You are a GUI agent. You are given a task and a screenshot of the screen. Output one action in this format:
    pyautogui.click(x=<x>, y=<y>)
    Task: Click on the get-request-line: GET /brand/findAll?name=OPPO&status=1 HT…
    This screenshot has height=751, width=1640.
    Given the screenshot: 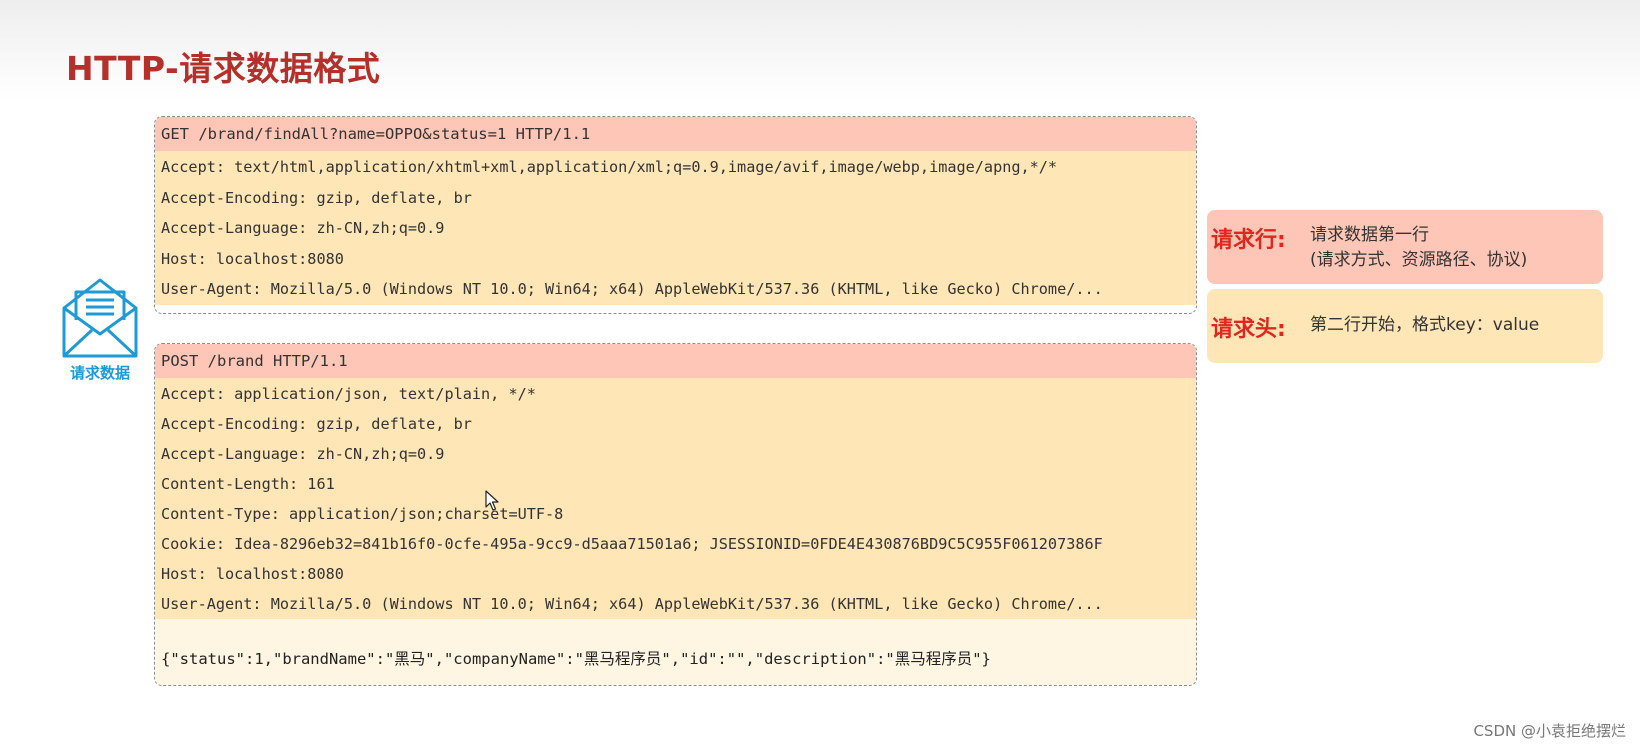 What is the action you would take?
    pyautogui.click(x=675, y=134)
    